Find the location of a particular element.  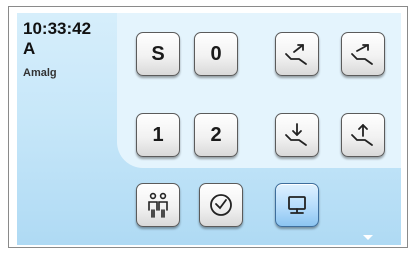

chair-down-icon is located at coordinates (297, 135).